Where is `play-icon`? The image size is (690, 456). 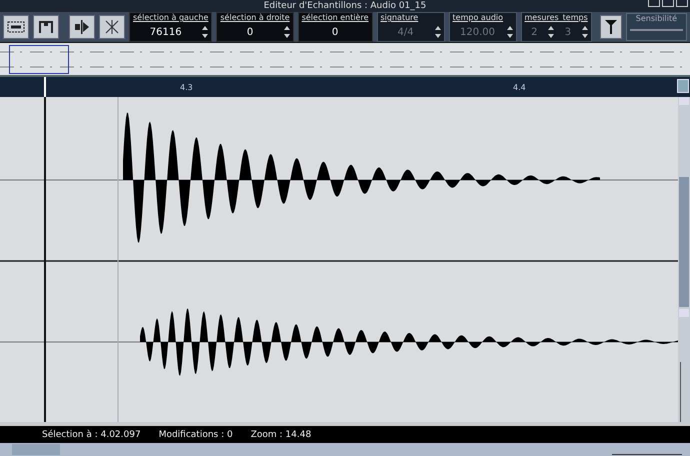 play-icon is located at coordinates (82, 27).